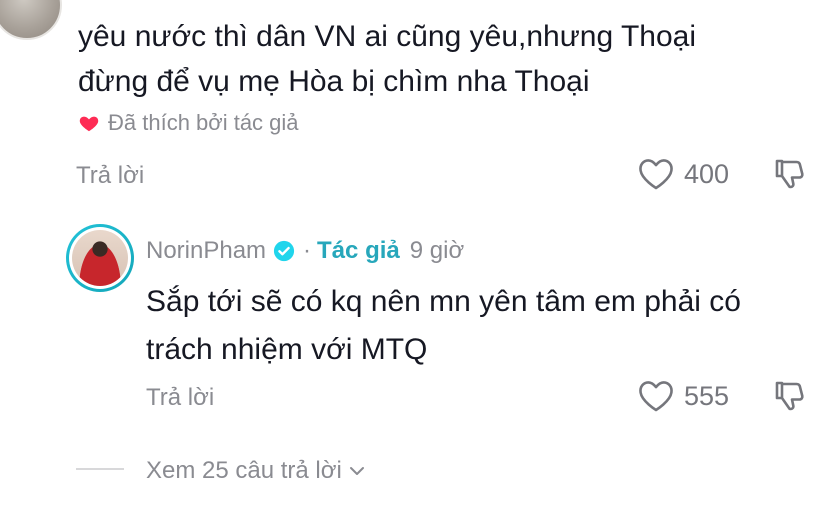 This screenshot has height=507, width=824. What do you see at coordinates (244, 470) in the screenshot?
I see `view-replies-label: Xem 25 câu trả lời` at bounding box center [244, 470].